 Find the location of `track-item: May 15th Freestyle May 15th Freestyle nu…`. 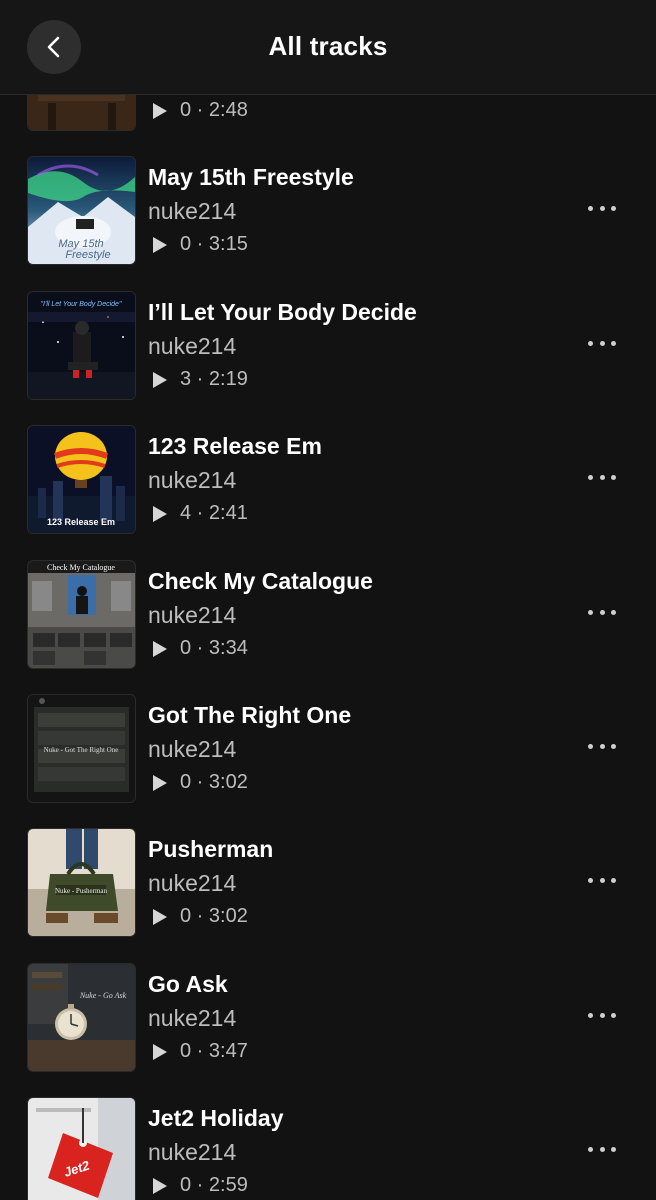

track-item: May 15th Freestyle May 15th Freestyle nu… is located at coordinates (328, 211).